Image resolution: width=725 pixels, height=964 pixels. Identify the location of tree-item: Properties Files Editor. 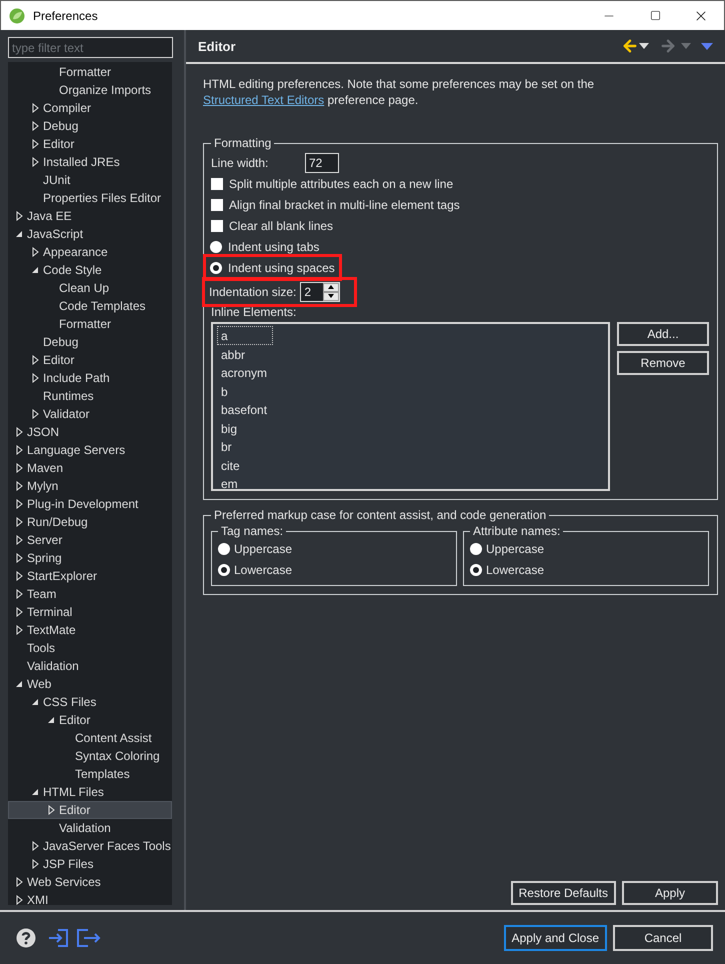
(90, 198).